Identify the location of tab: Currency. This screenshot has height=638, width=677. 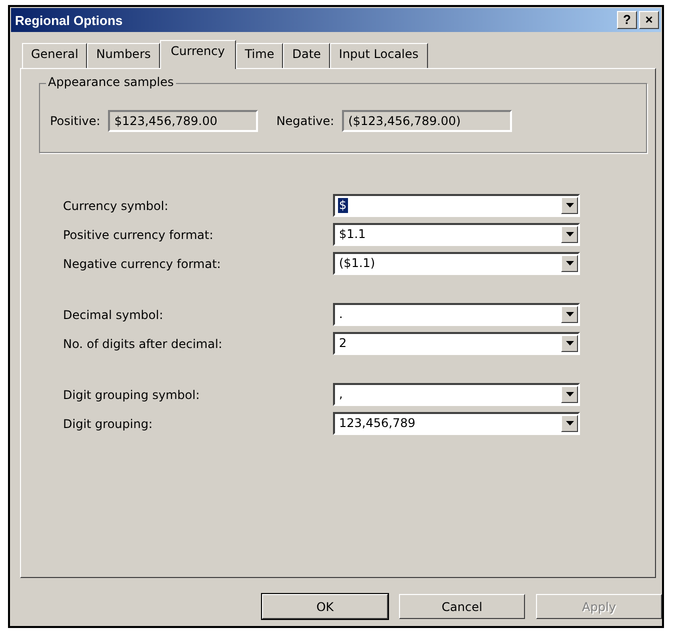
(198, 54).